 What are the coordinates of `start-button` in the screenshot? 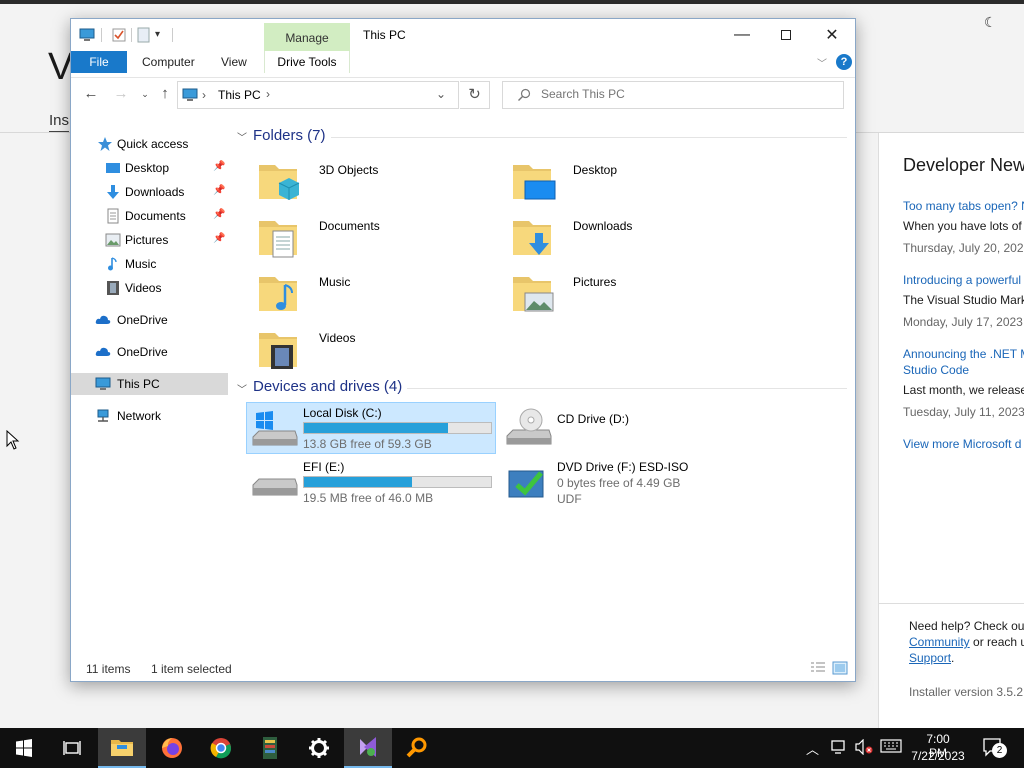 It's located at (24, 748).